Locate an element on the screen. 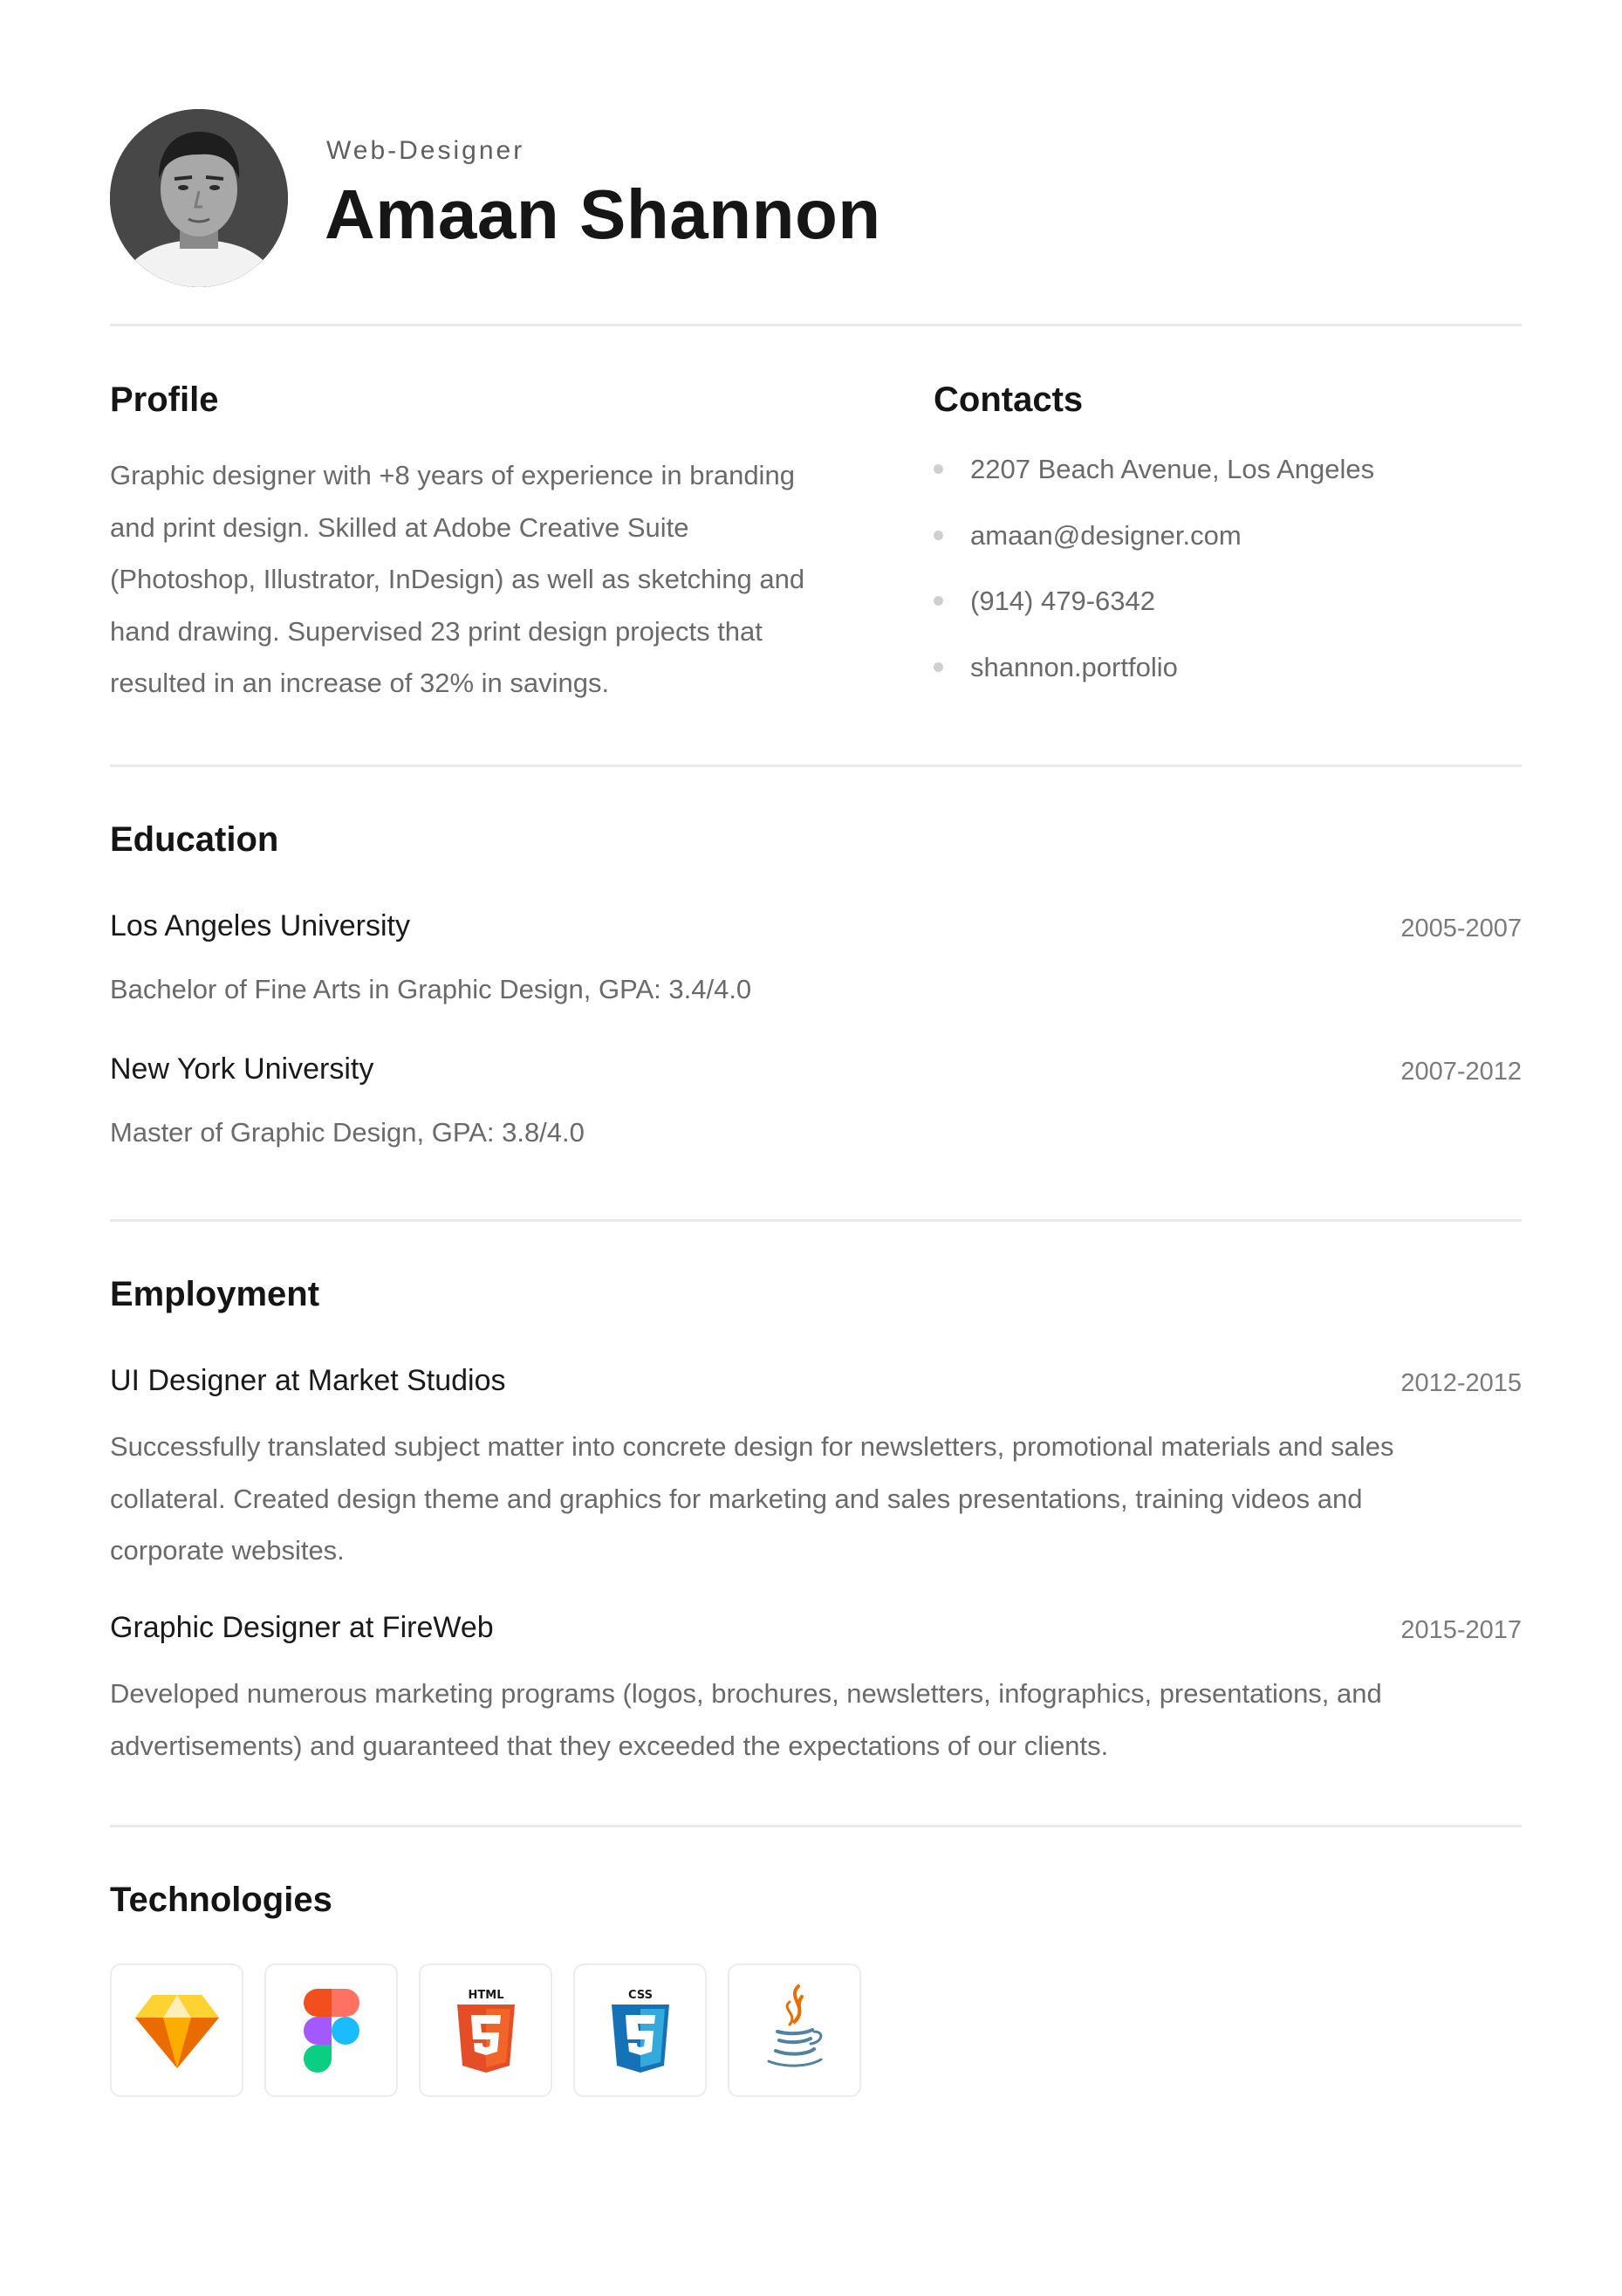 The width and height of the screenshot is (1622, 2296). contact-address: 2207 Beach Avenue, Los Angeles is located at coordinates (1217, 480).